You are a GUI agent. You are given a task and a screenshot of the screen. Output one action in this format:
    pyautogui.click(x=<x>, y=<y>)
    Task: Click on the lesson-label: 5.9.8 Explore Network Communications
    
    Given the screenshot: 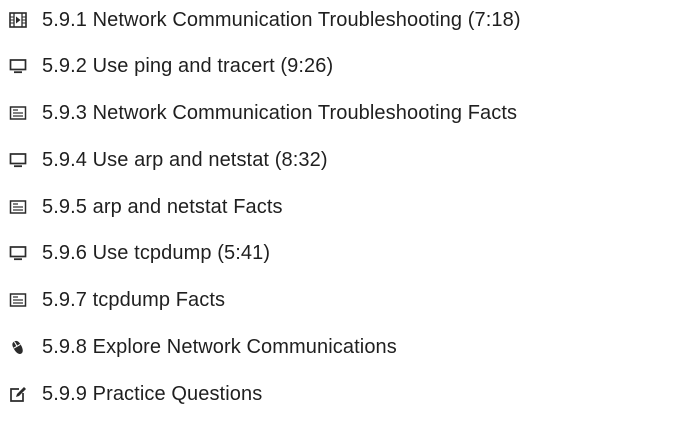 What is the action you would take?
    pyautogui.click(x=219, y=347)
    